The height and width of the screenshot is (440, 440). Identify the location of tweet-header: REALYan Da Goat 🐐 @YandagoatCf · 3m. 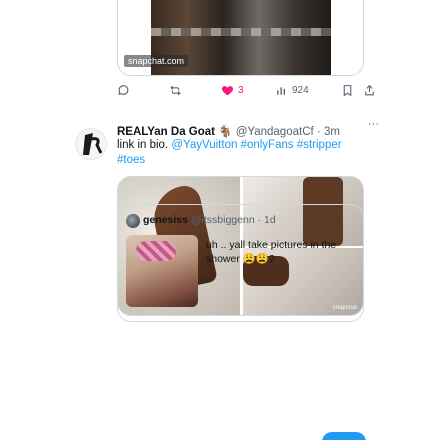
(252, 131).